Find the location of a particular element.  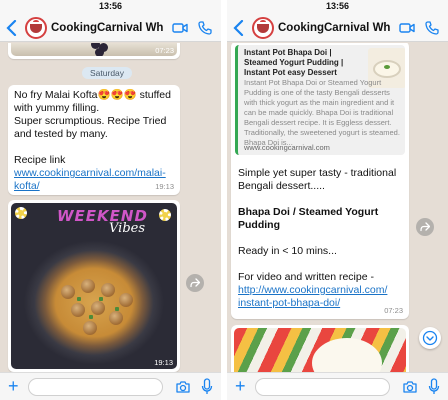

recipe-link: kofta/ is located at coordinates (94, 186).